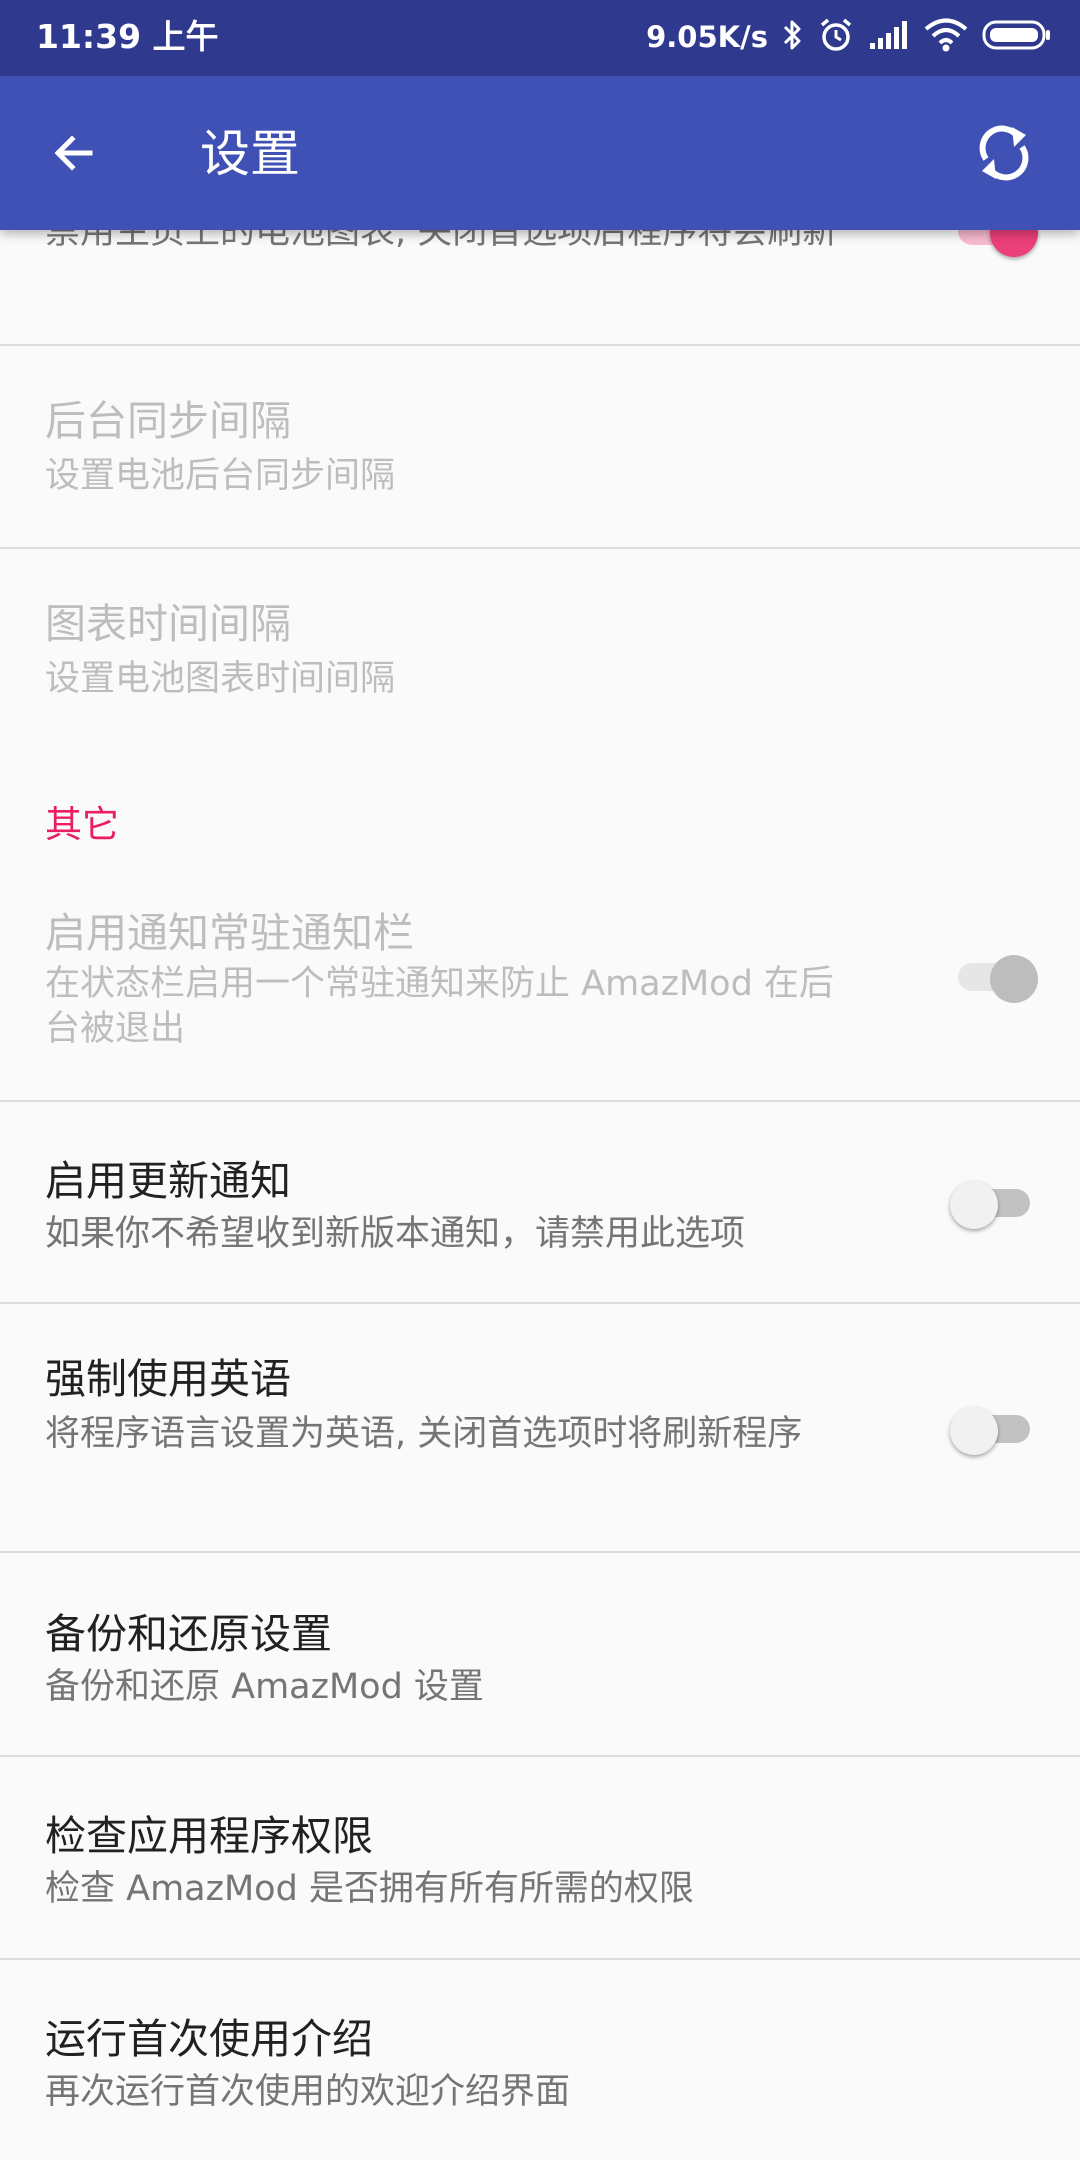 This screenshot has height=2160, width=1080. I want to click on pref-update-notification: 启用更新通知 如果你不希望收到新版本通知，请禁用此选项, so click(540, 1202).